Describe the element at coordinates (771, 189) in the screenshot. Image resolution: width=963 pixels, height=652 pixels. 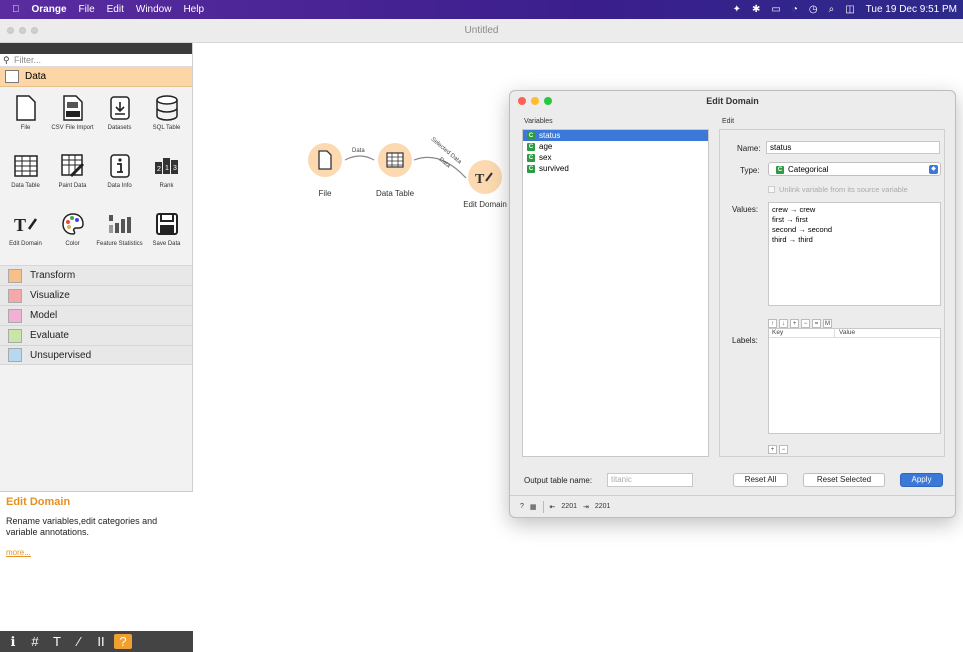
I see `checkbox-icon` at that location.